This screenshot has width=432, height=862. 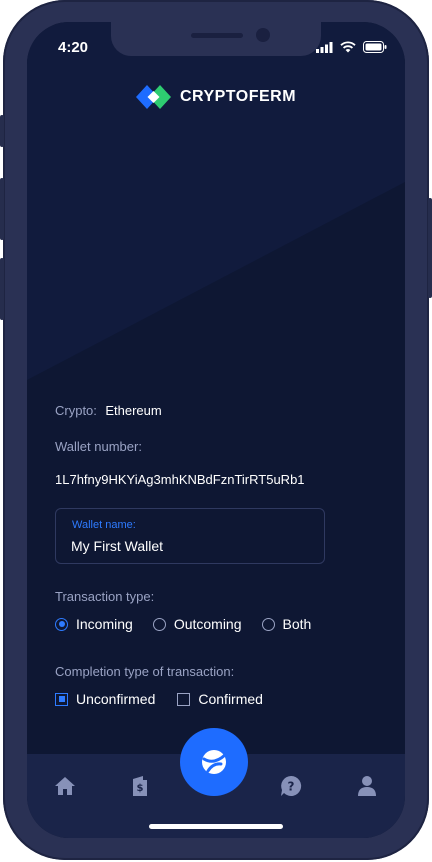 I want to click on brand-name: CRYPTOFERM, so click(x=238, y=96).